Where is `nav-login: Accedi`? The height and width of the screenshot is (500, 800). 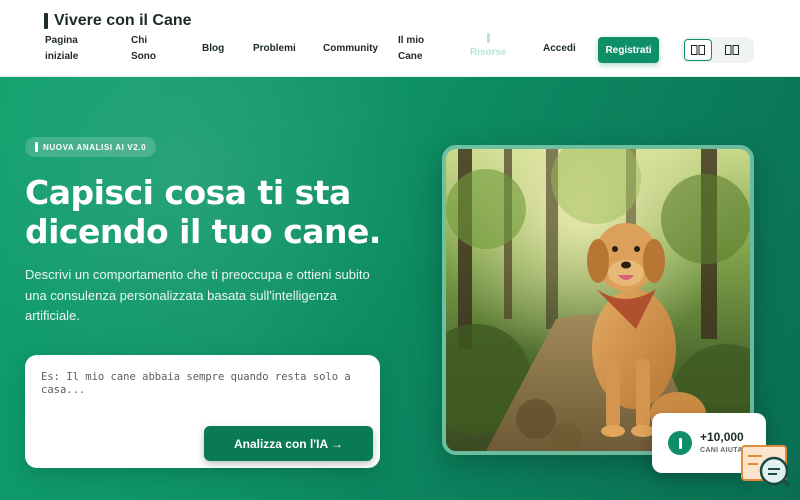
nav-login: Accedi is located at coordinates (559, 49).